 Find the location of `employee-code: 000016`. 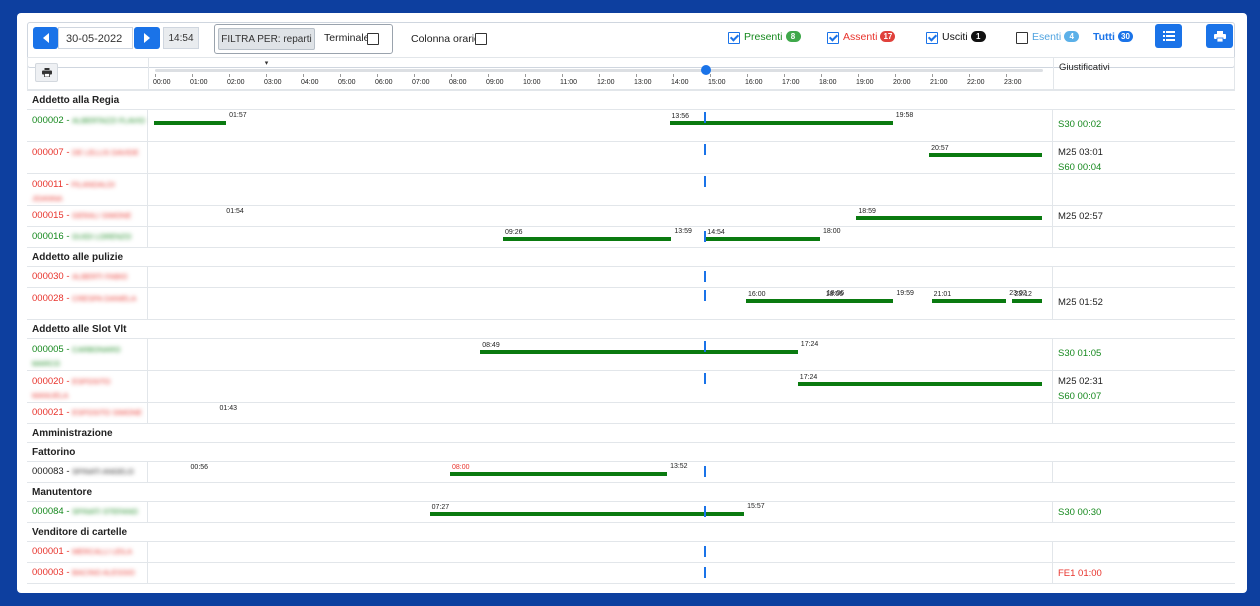

employee-code: 000016 is located at coordinates (48, 236).